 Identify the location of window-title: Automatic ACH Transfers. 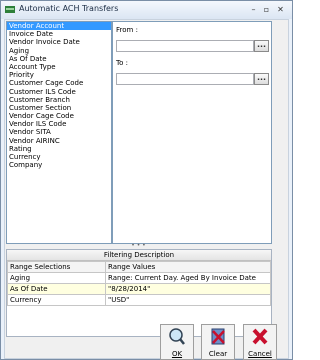
(69, 8).